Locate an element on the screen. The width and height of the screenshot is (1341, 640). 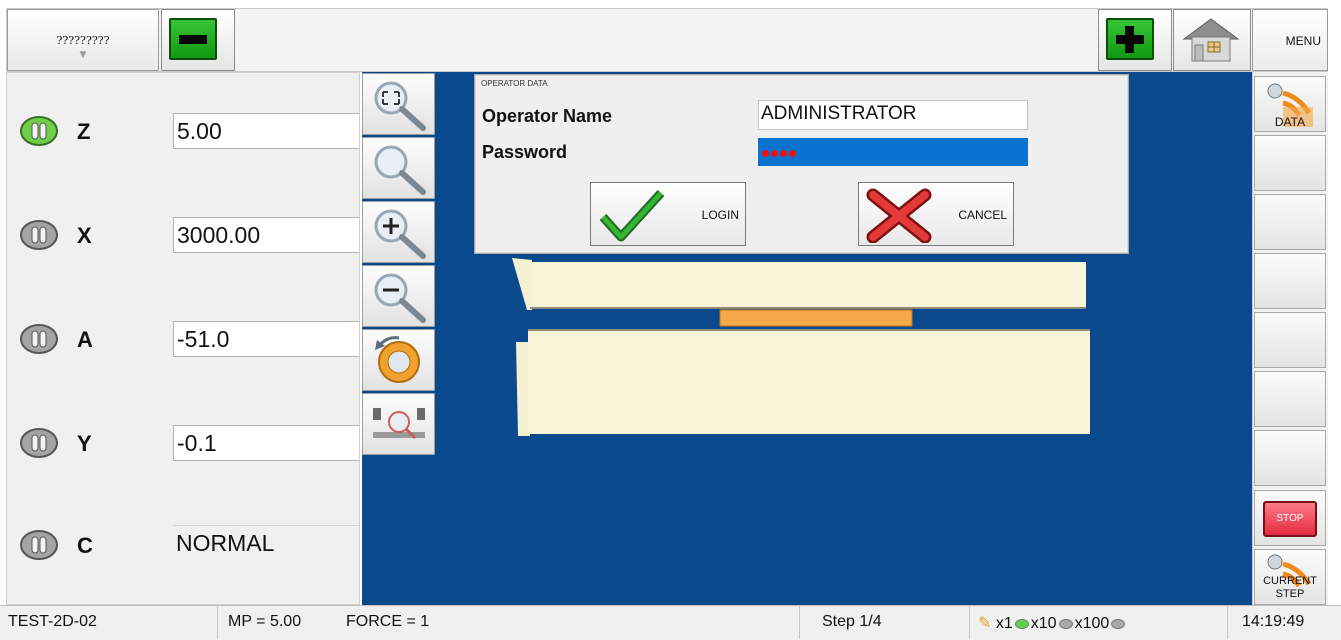
stop-button: STOP is located at coordinates (1290, 519).